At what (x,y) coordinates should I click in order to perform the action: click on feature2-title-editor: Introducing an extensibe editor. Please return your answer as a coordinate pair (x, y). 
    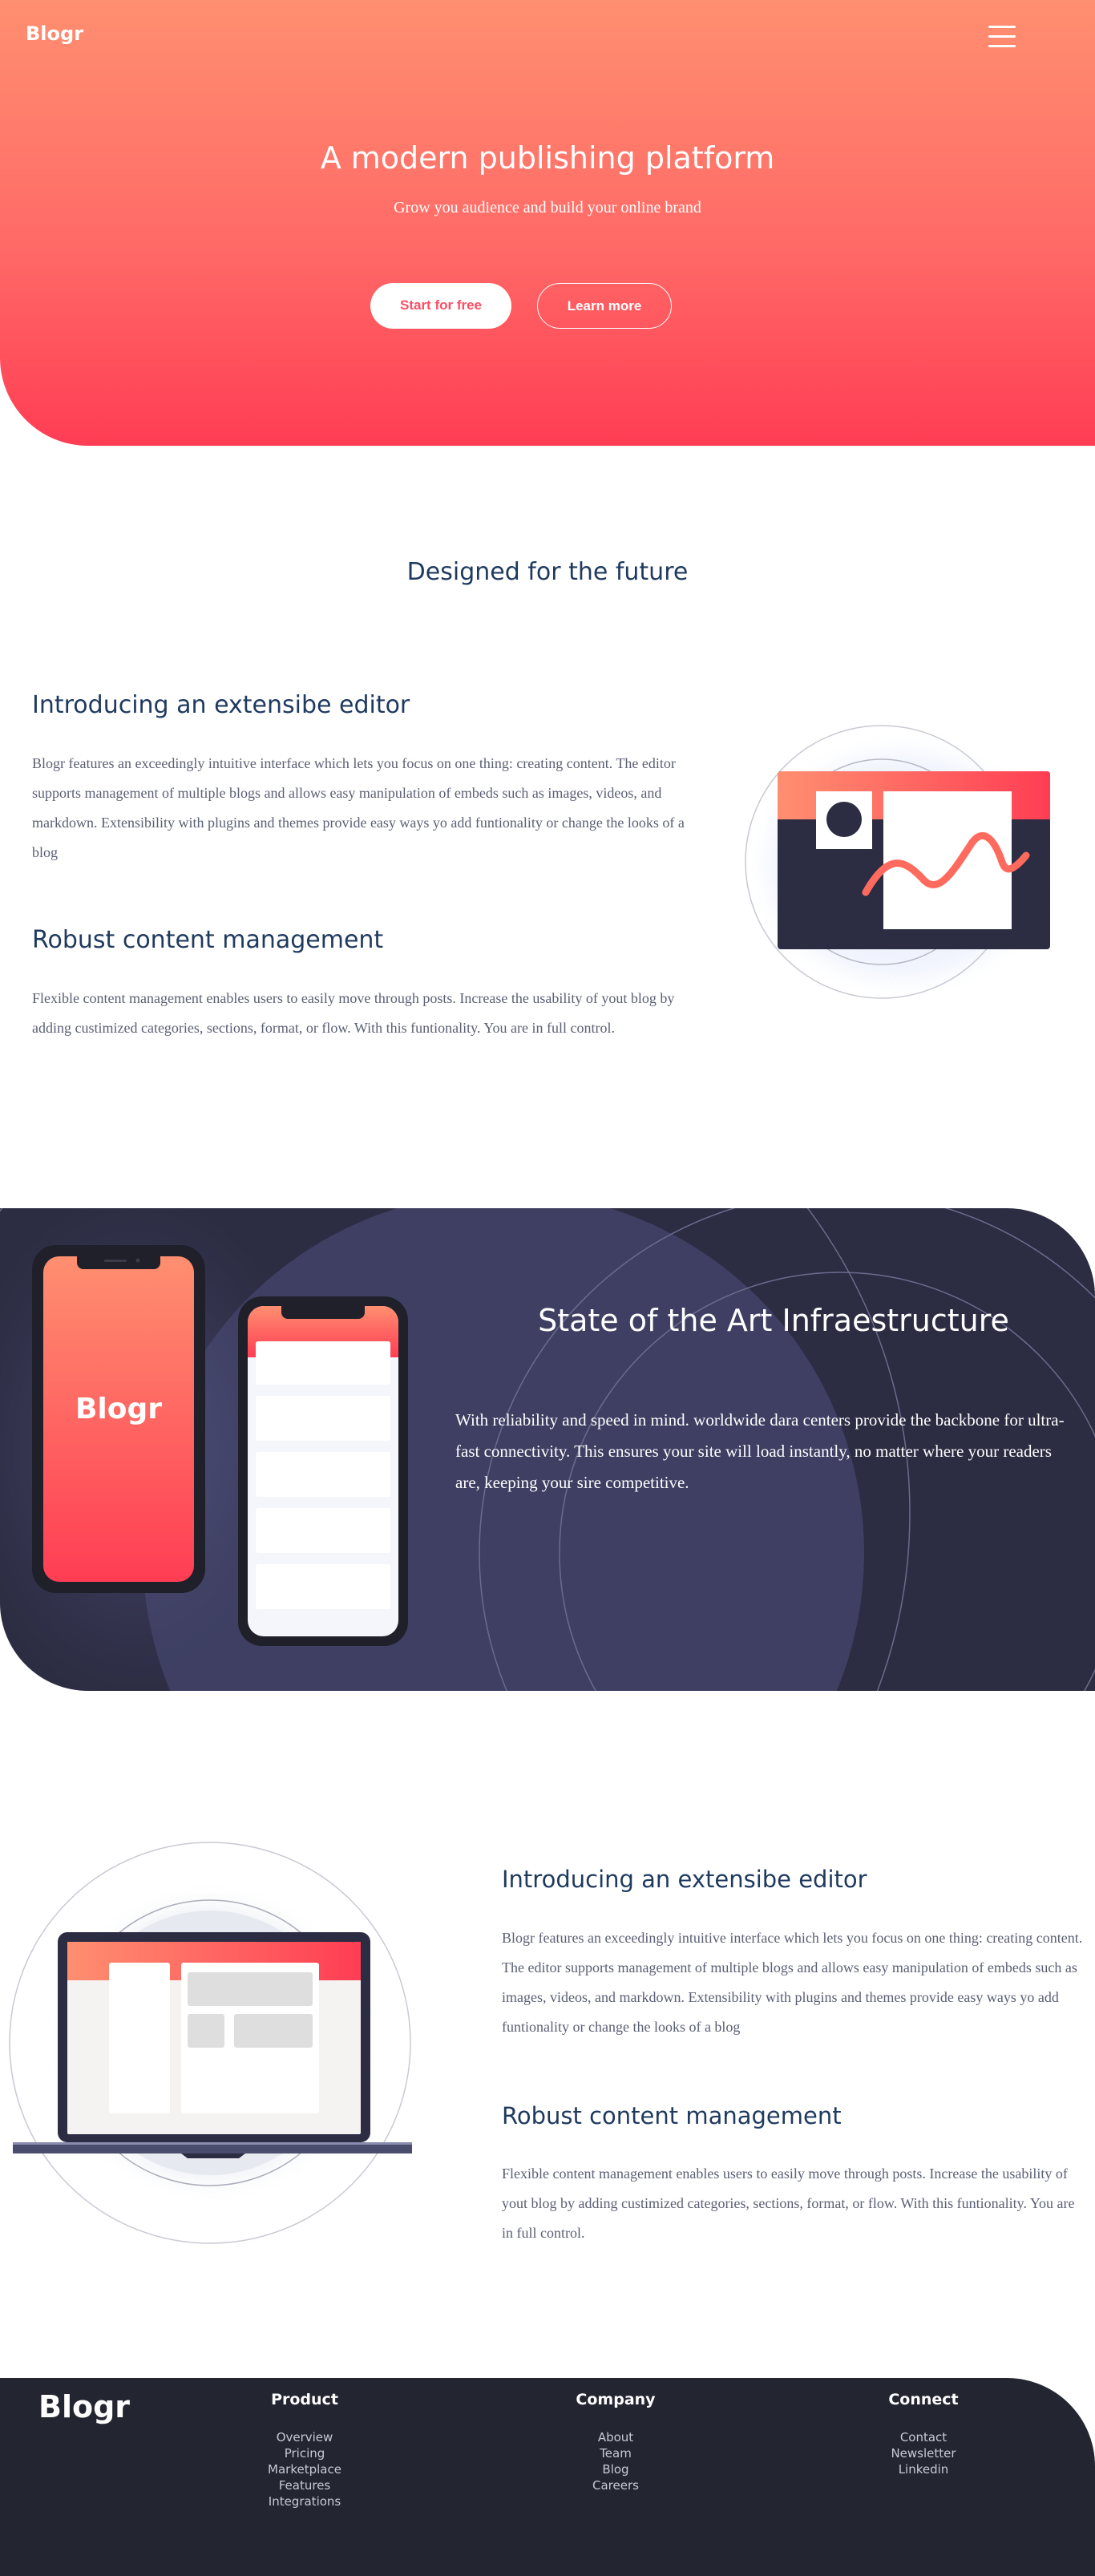
    Looking at the image, I should click on (684, 1879).